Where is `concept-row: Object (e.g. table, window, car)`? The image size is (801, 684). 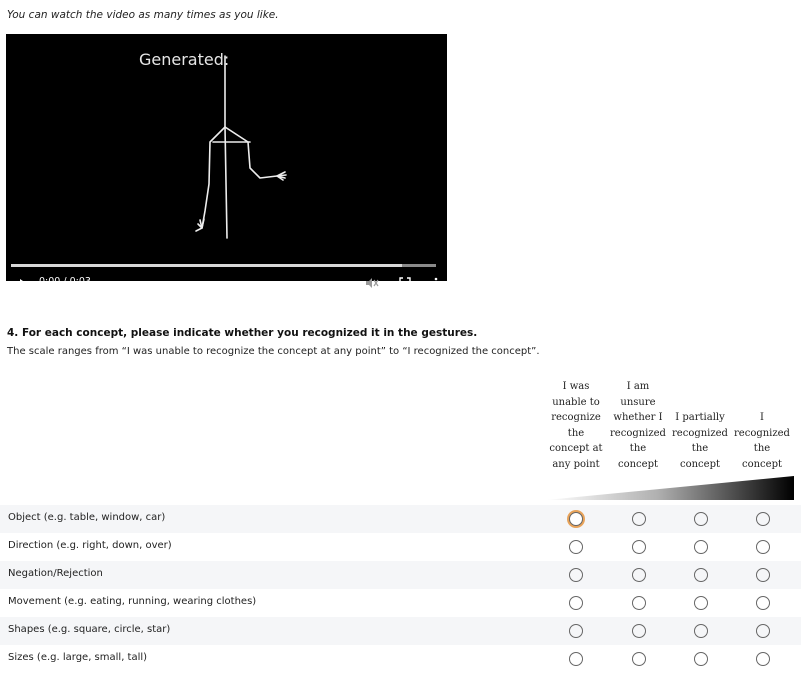
concept-row: Object (e.g. table, window, car) is located at coordinates (400, 519).